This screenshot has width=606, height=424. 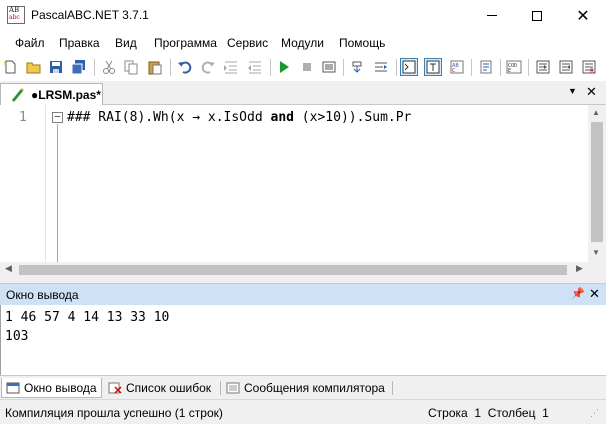 I want to click on tab-separator, so click(x=392, y=388).